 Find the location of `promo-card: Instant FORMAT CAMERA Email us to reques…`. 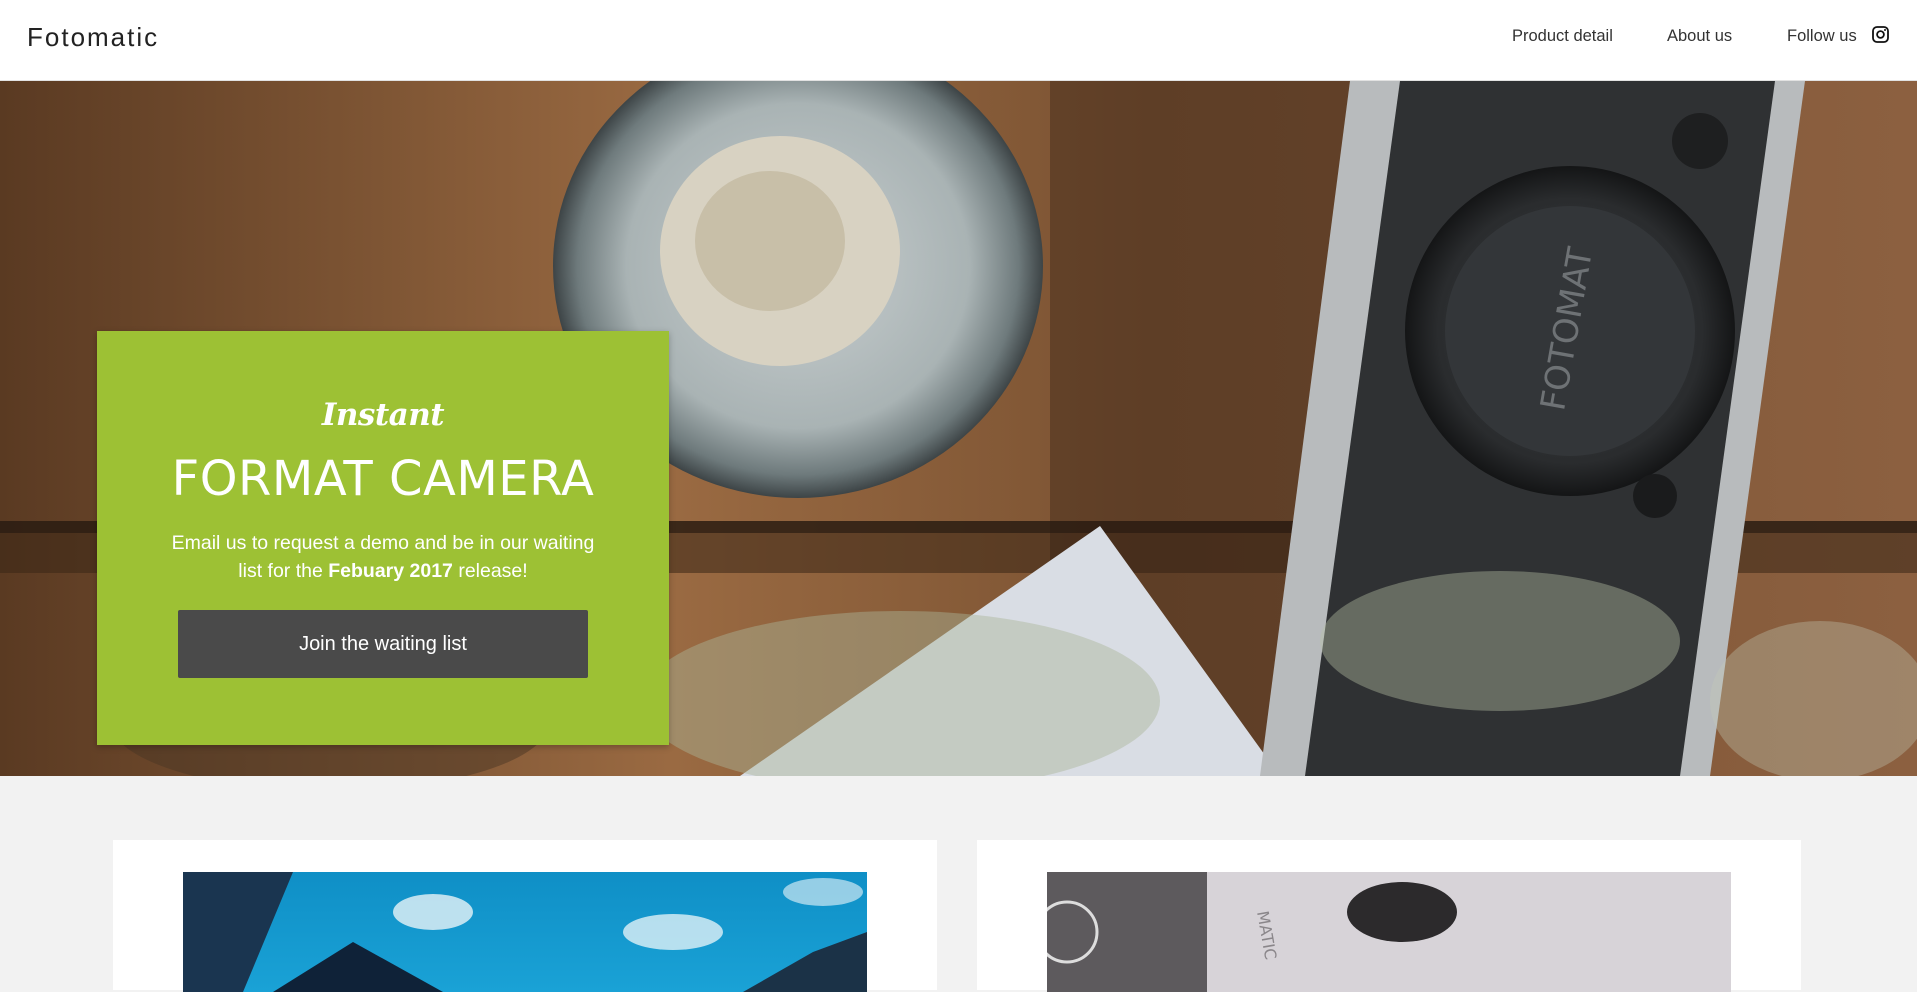

promo-card: Instant FORMAT CAMERA Email us to reques… is located at coordinates (383, 538).